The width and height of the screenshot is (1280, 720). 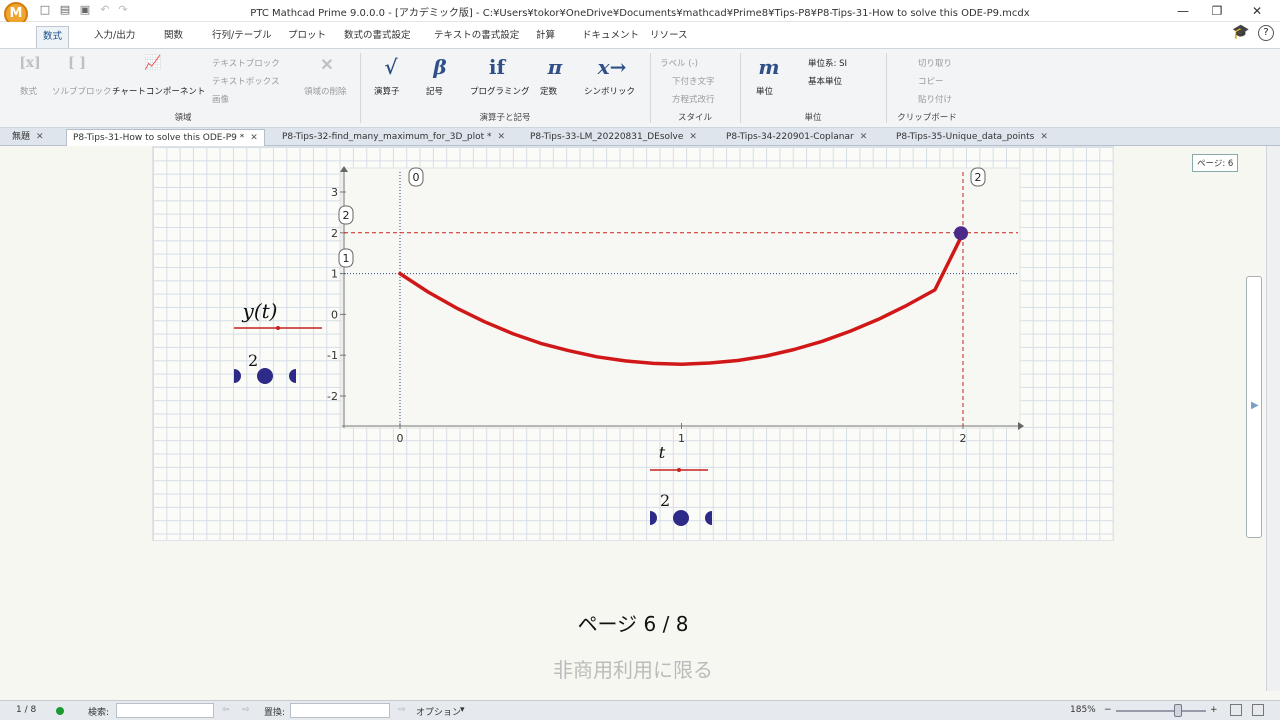 I want to click on label-button: ラベル (-), so click(x=679, y=63).